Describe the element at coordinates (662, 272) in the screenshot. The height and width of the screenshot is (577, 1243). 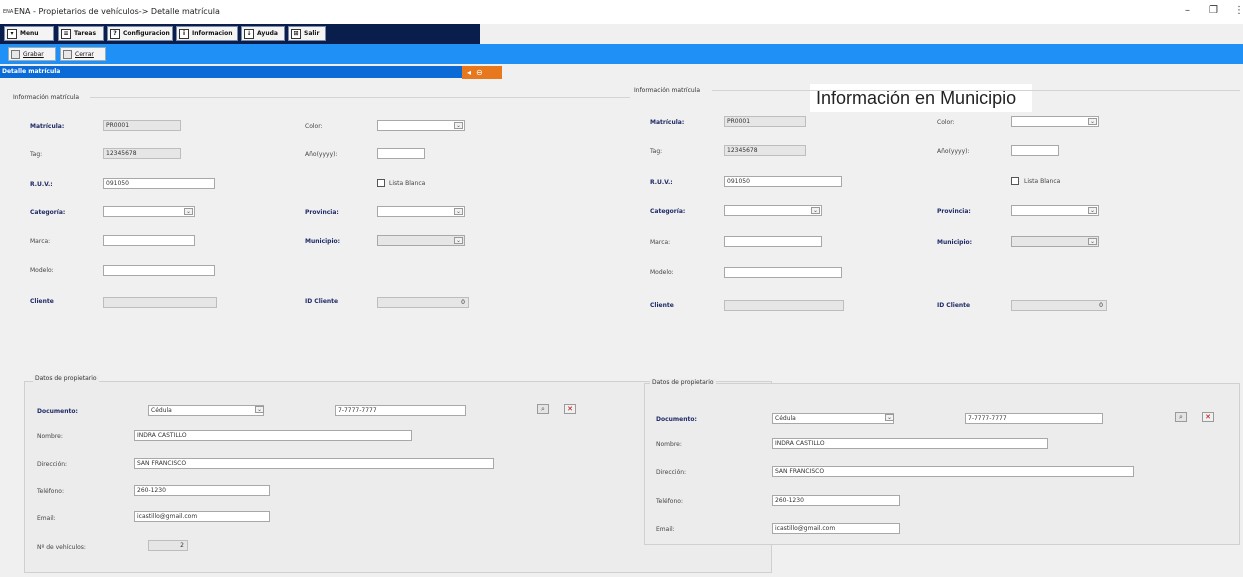
I see `label-modelo-municipio: Modelo:` at that location.